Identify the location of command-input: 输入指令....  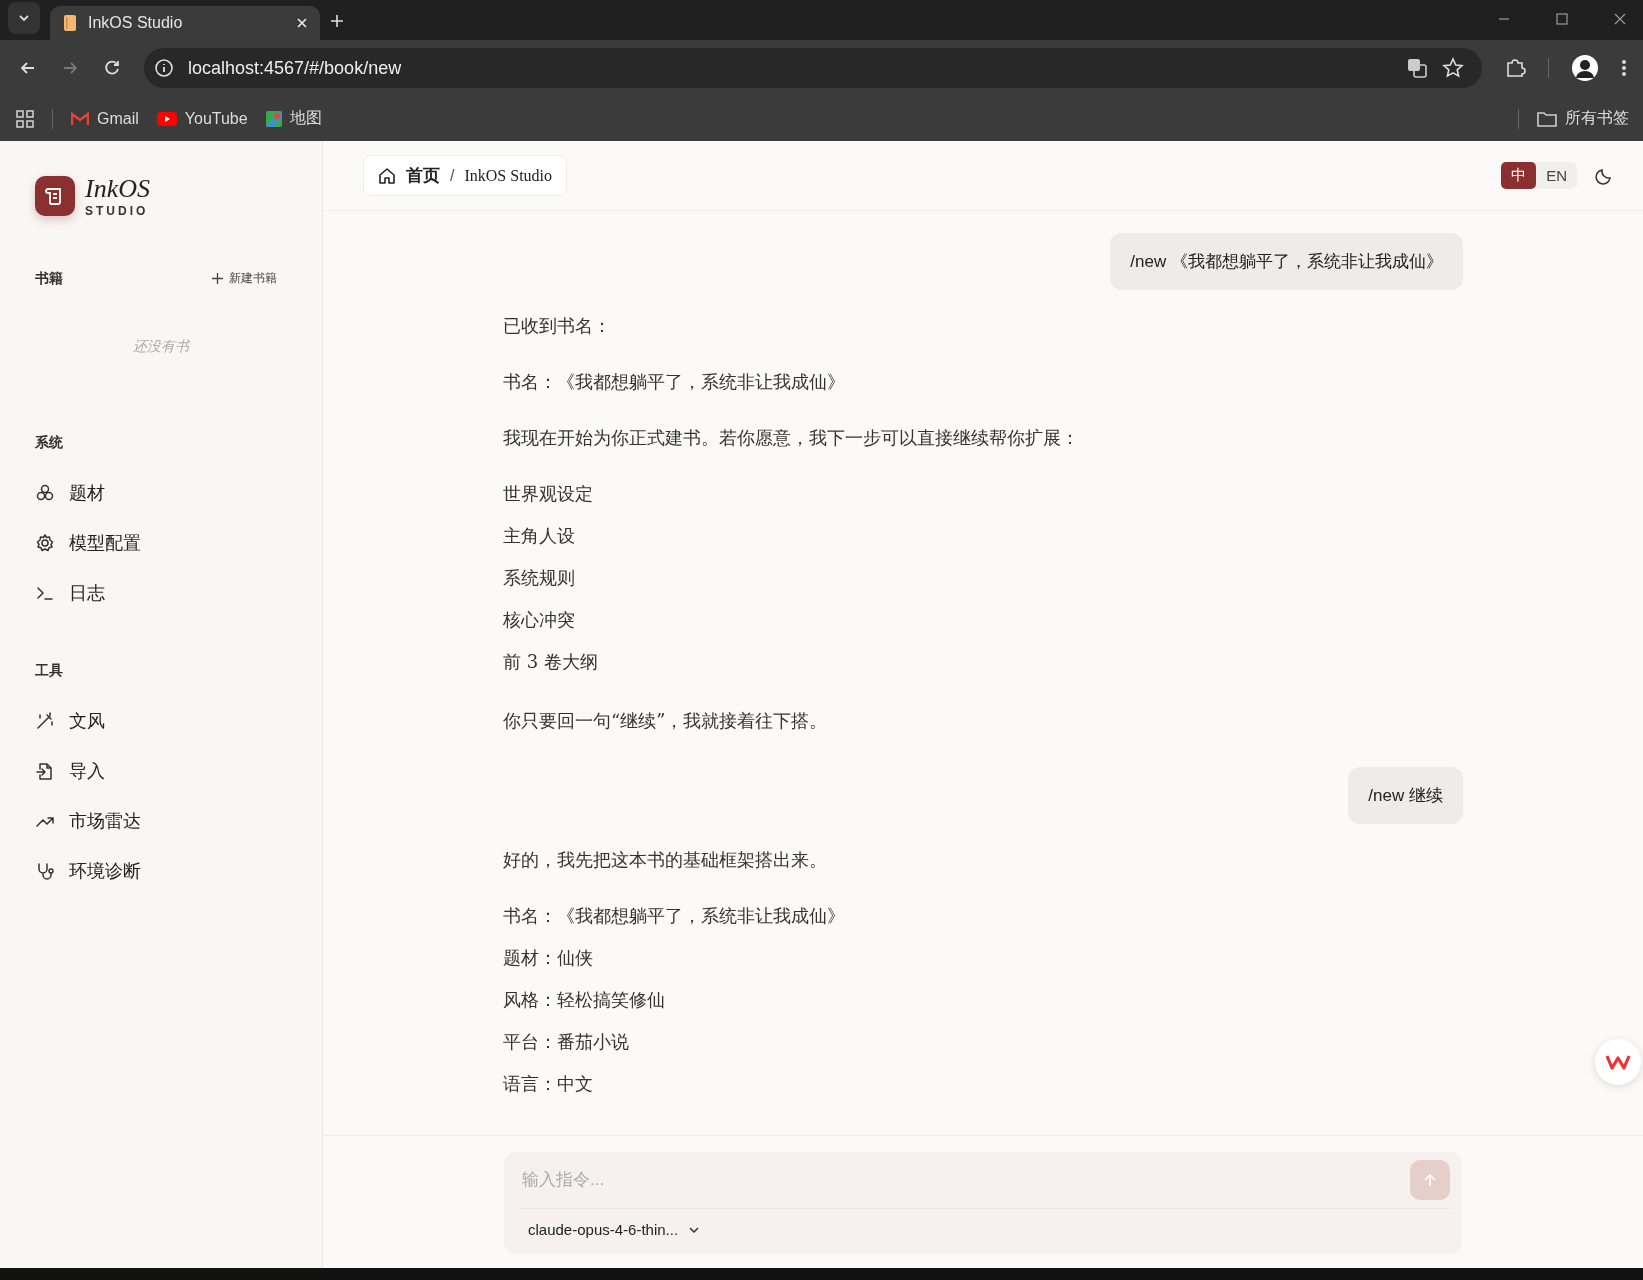
(965, 1180).